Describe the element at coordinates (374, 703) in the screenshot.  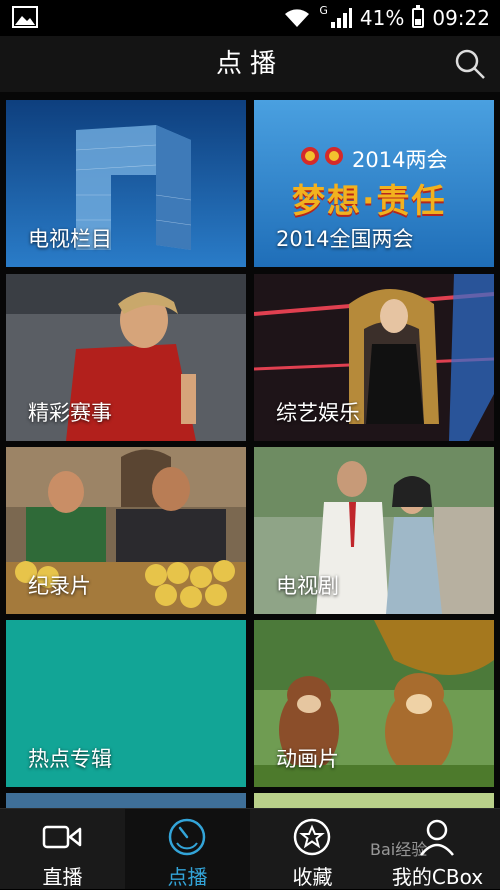
I see `tile-animation: 动画片` at that location.